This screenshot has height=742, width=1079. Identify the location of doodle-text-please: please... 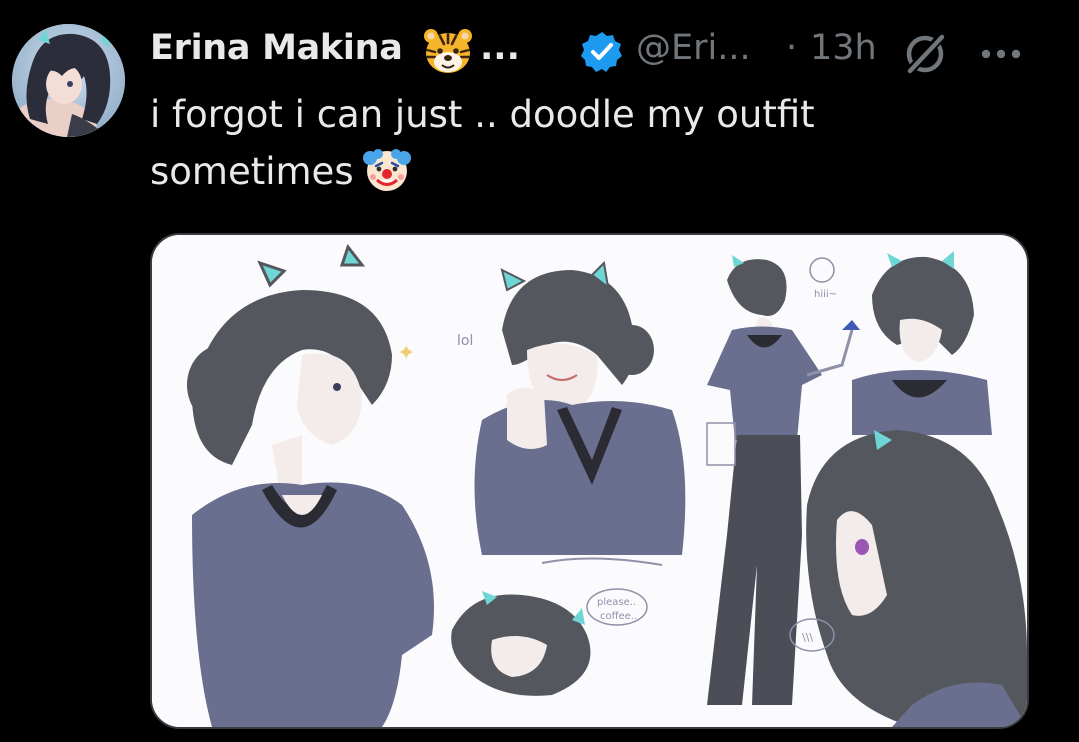
(616, 602).